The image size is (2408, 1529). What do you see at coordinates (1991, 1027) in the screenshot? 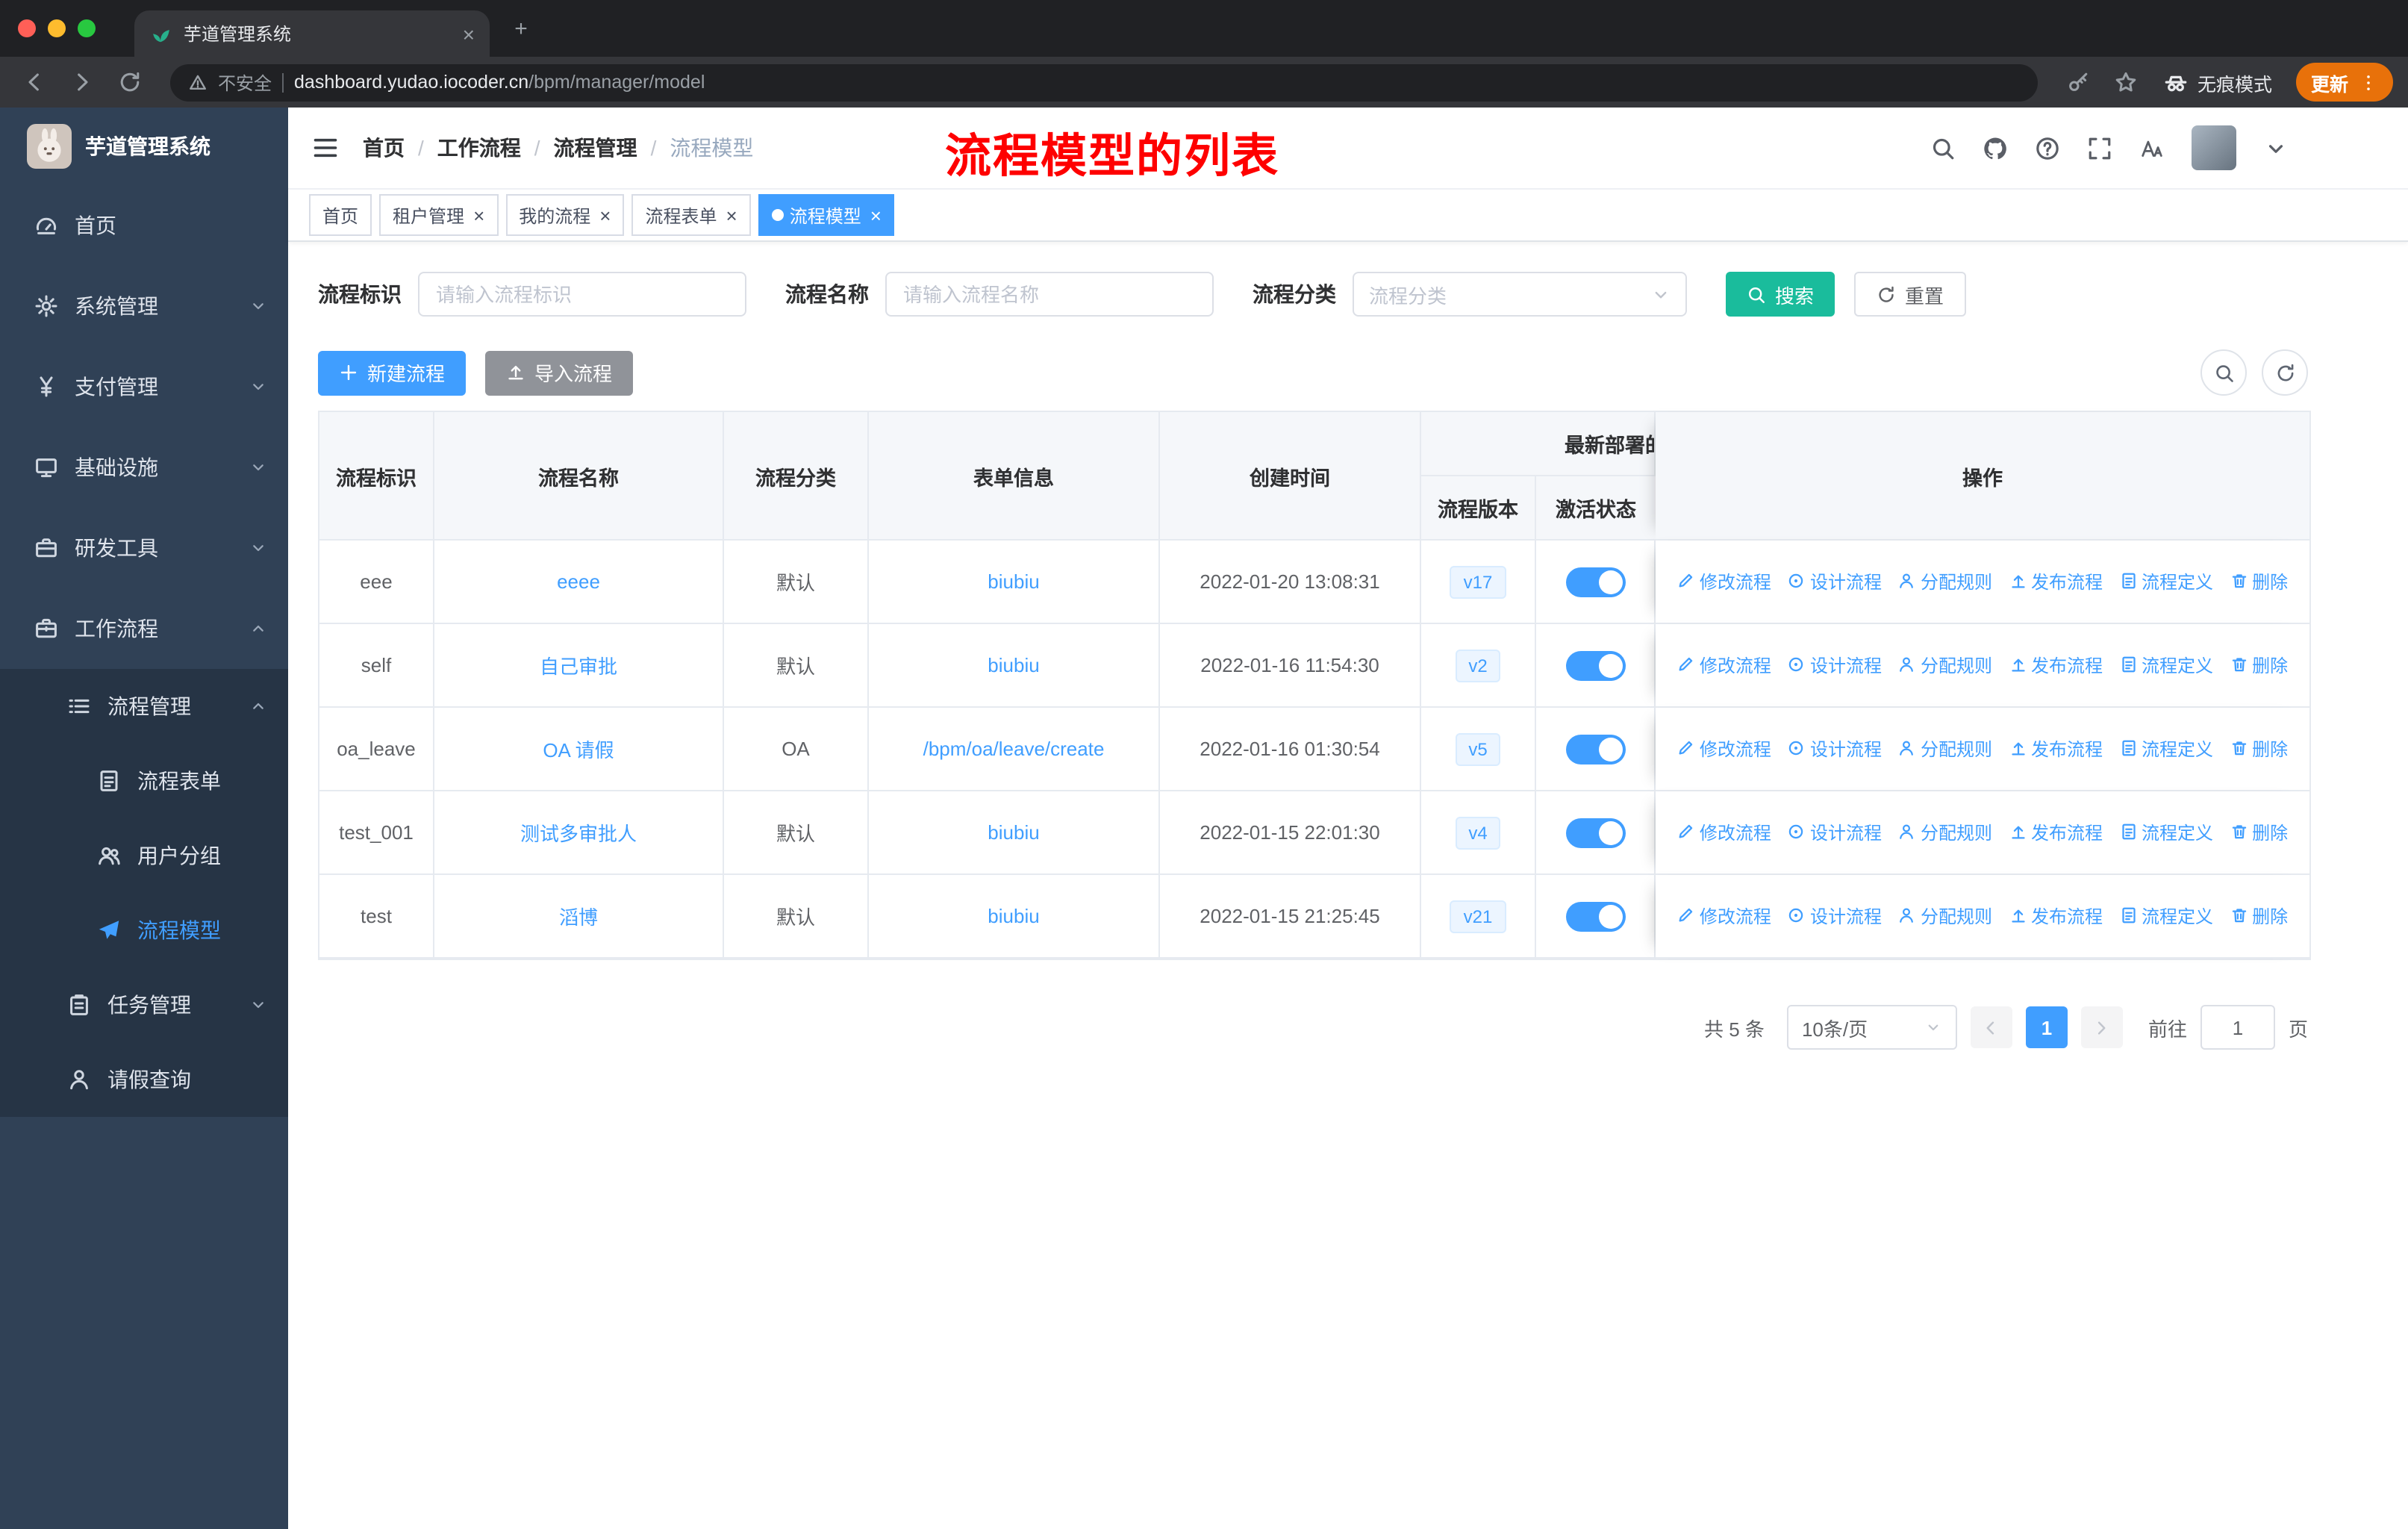
I see `prev-page-button` at bounding box center [1991, 1027].